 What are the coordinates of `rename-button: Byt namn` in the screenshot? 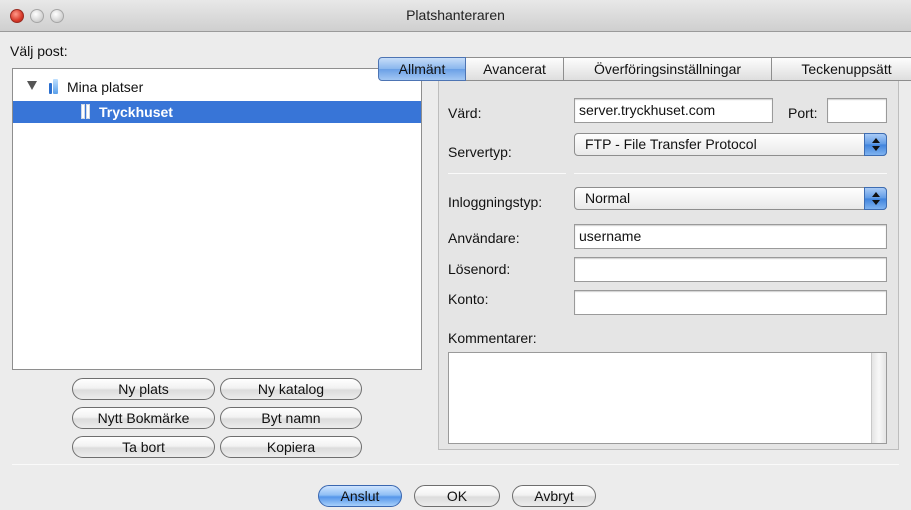 It's located at (291, 418).